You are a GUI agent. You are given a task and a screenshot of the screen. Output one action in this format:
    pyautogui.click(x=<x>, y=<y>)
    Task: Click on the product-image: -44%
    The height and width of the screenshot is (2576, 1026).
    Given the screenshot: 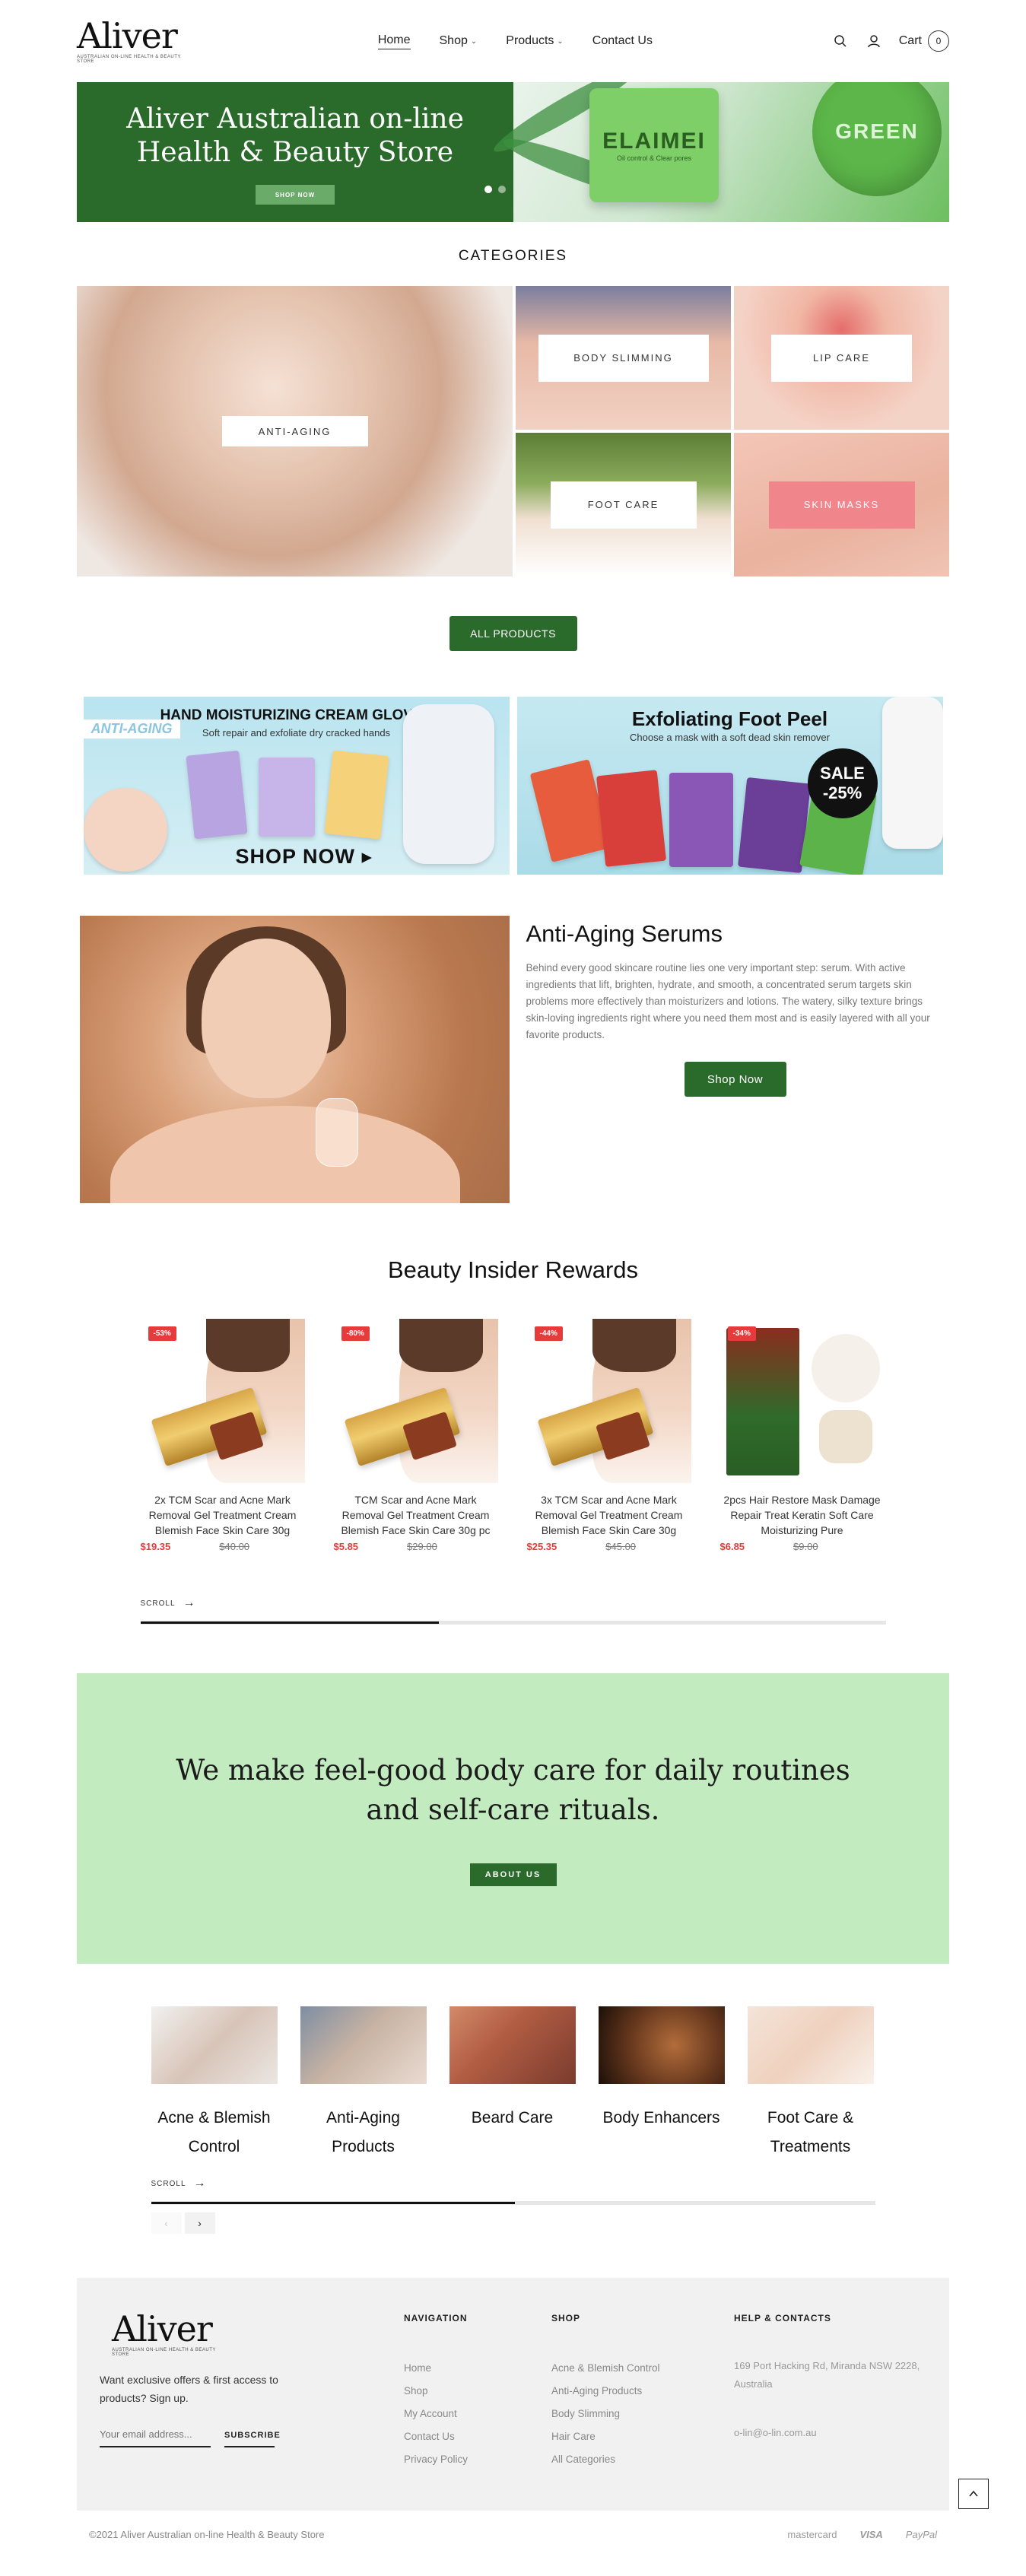 What is the action you would take?
    pyautogui.click(x=608, y=1401)
    